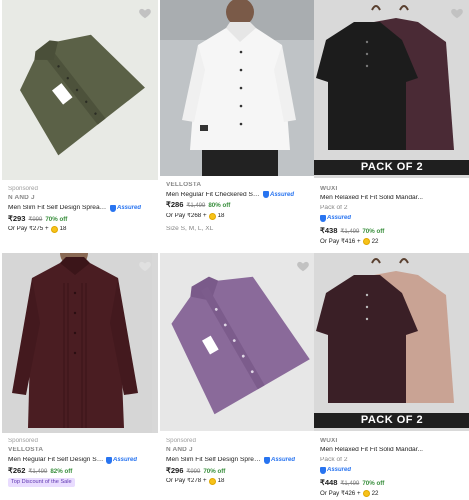 The width and height of the screenshot is (469, 500). I want to click on or-pay: Or Pay ₹278 + 18, so click(195, 481).